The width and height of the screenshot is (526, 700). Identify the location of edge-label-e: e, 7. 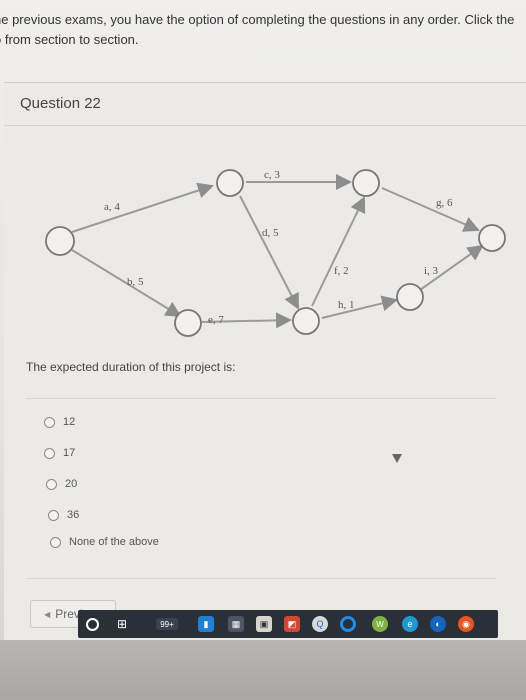
(216, 320).